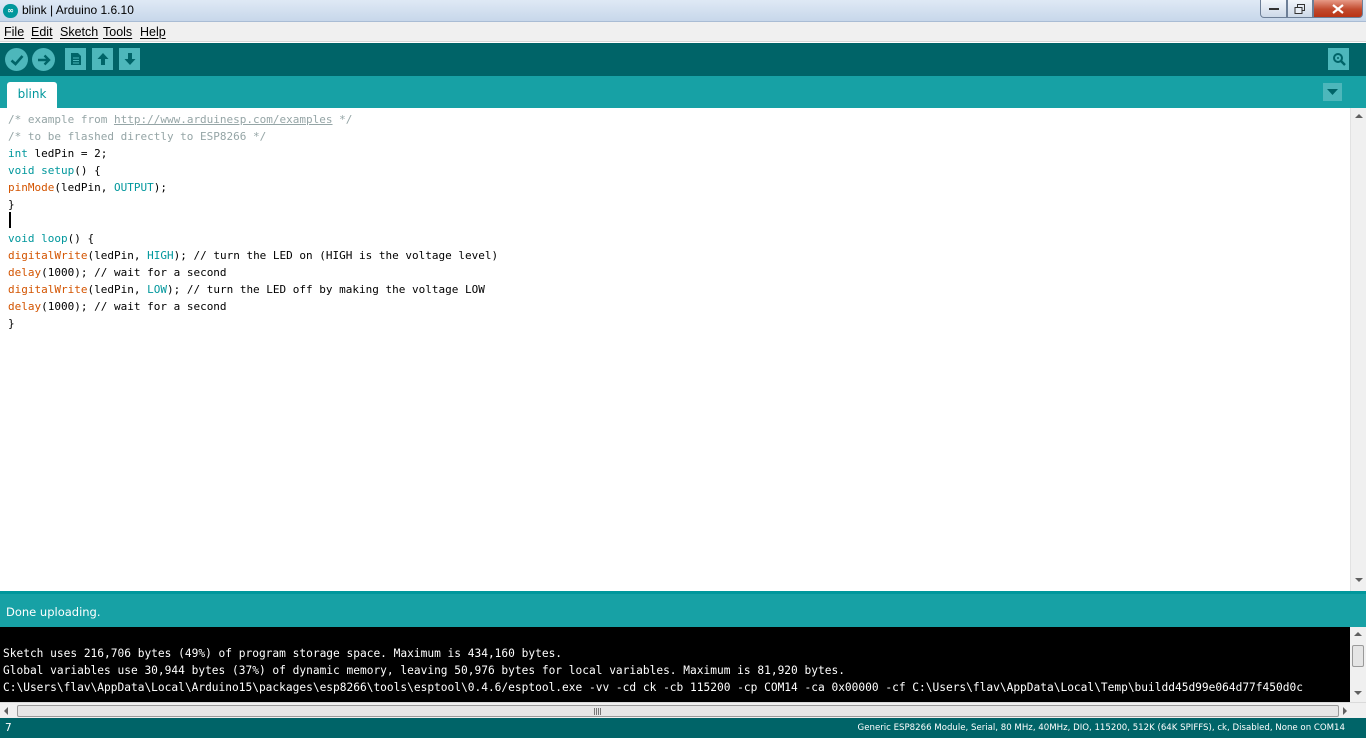  I want to click on console-vertical-scrollbar, so click(1358, 664).